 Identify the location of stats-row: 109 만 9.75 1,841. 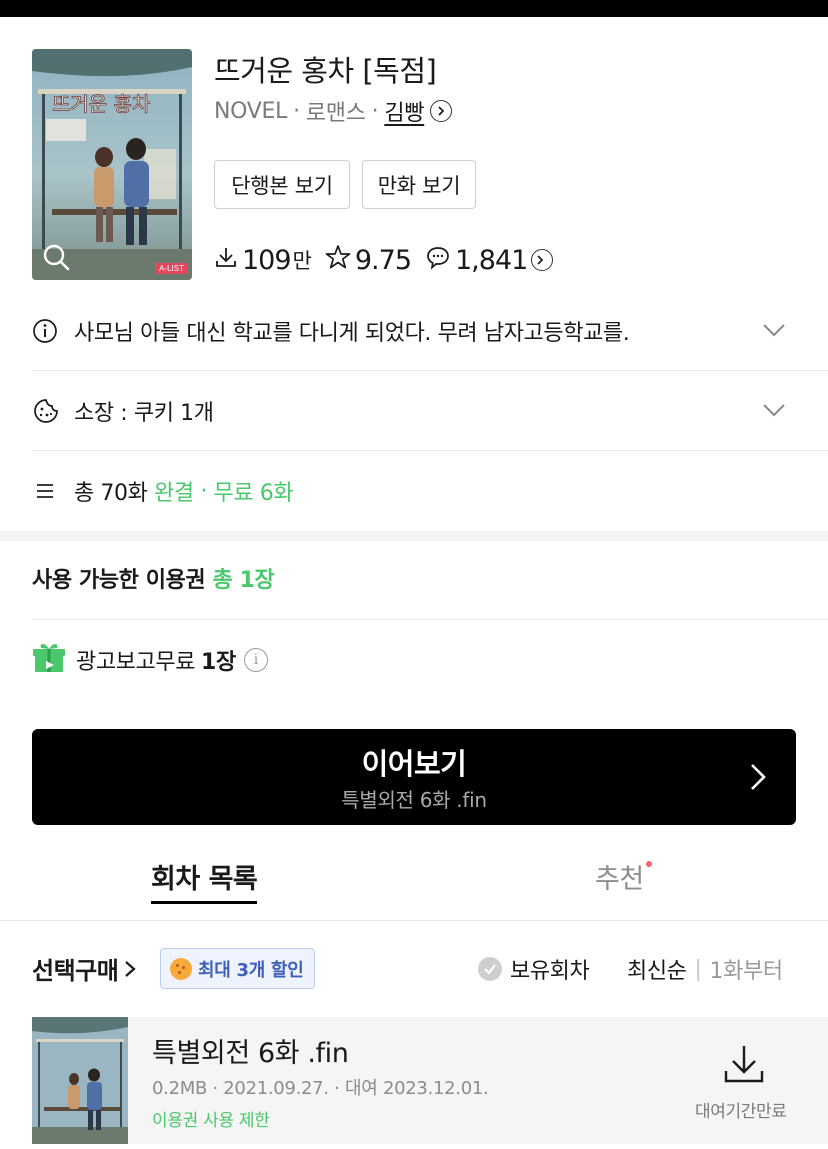
(390, 260).